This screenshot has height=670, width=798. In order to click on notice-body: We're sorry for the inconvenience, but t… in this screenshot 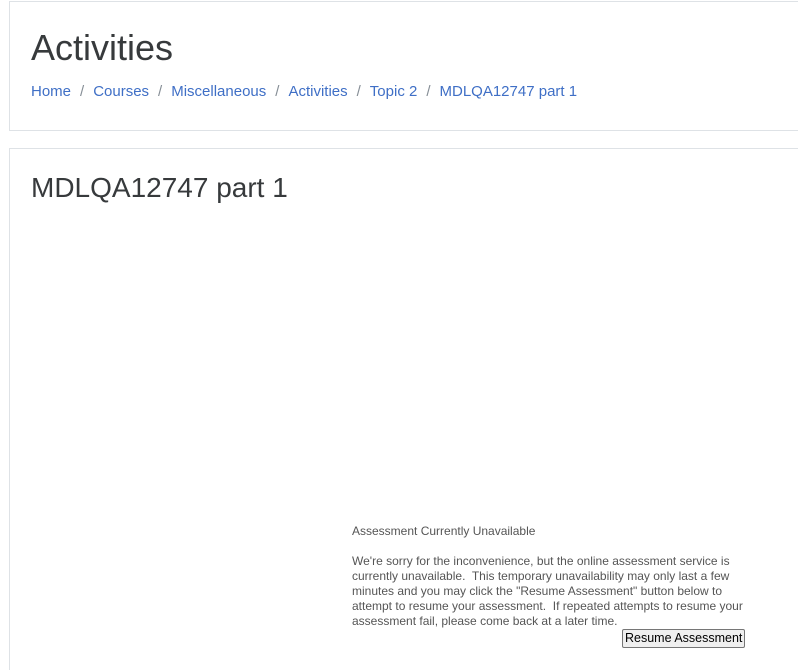, I will do `click(549, 591)`.